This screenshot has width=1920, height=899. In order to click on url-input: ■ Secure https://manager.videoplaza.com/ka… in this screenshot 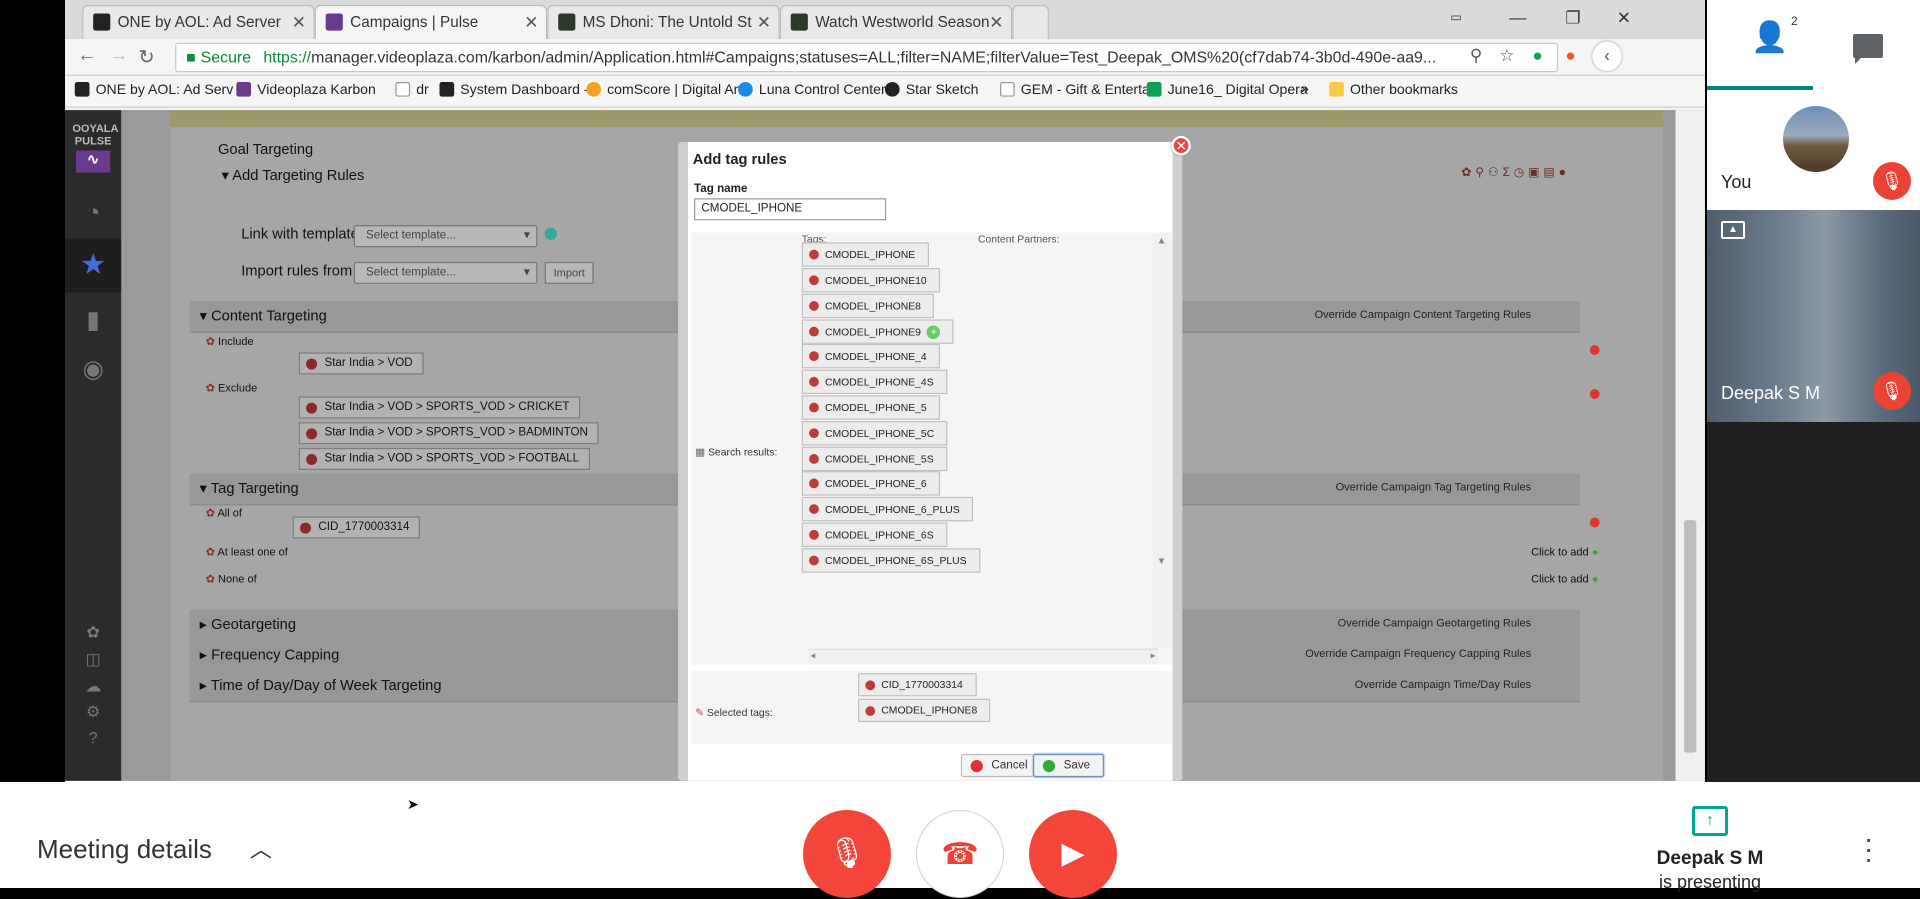, I will do `click(867, 57)`.